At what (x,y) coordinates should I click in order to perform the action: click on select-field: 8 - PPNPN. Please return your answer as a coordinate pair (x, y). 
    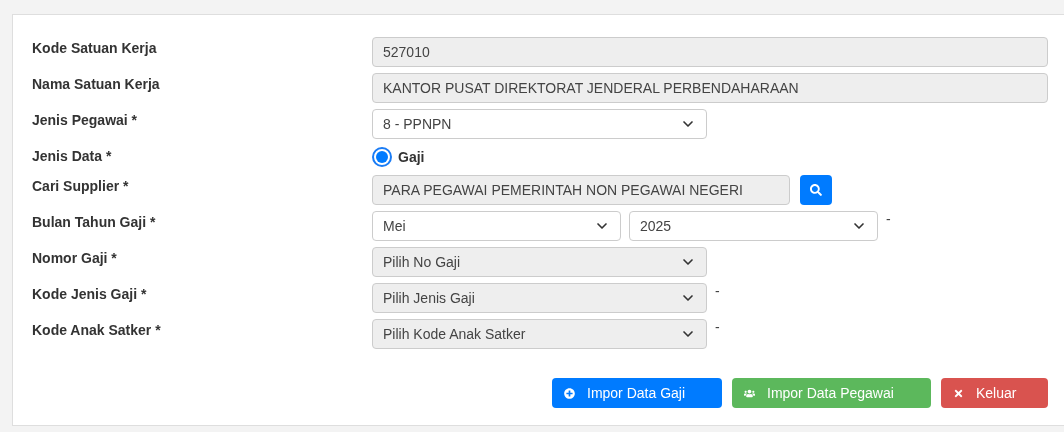
    Looking at the image, I should click on (539, 124).